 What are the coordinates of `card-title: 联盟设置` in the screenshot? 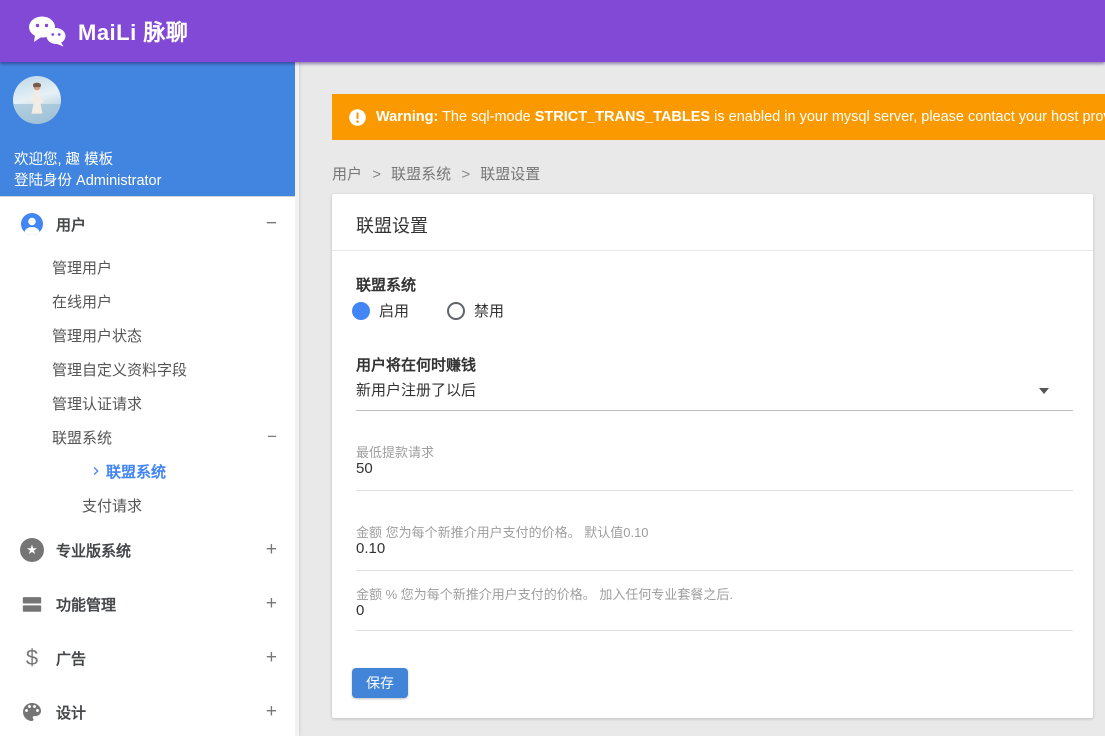 It's located at (392, 226).